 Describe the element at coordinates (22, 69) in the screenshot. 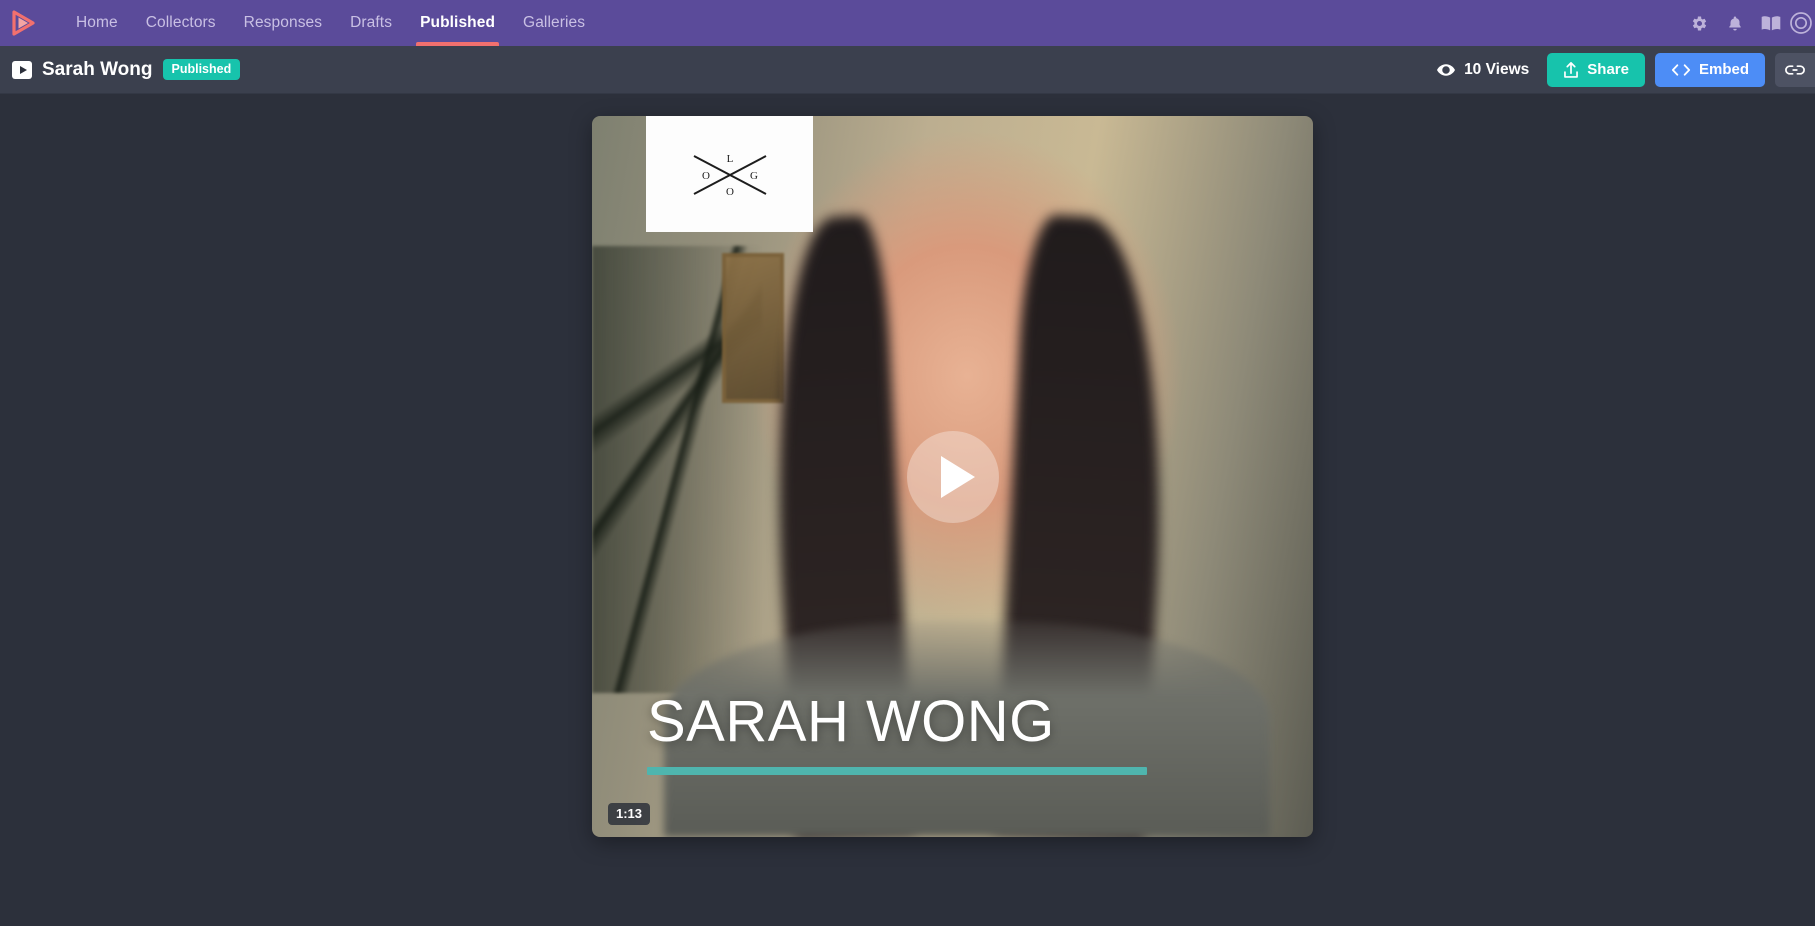

I see `video-play-icon` at that location.